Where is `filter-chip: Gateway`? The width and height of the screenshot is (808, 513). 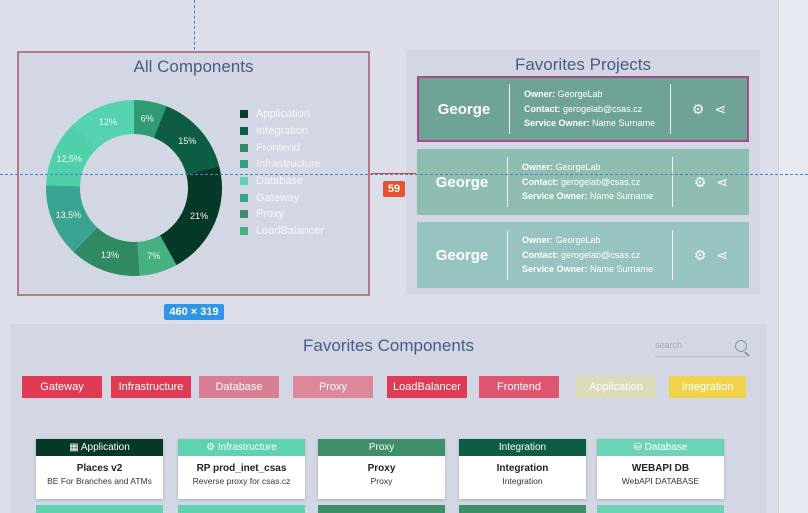
filter-chip: Gateway is located at coordinates (62, 387).